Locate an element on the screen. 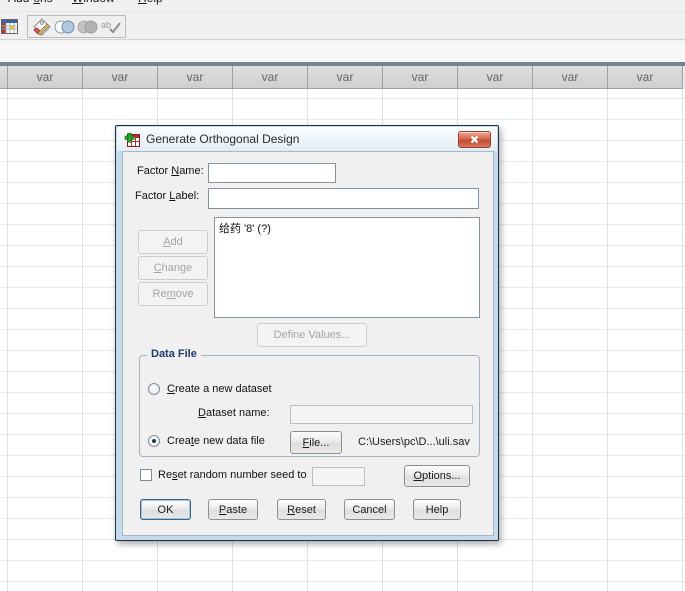 This screenshot has width=685, height=591. svg-text: ab is located at coordinates (106, 25).